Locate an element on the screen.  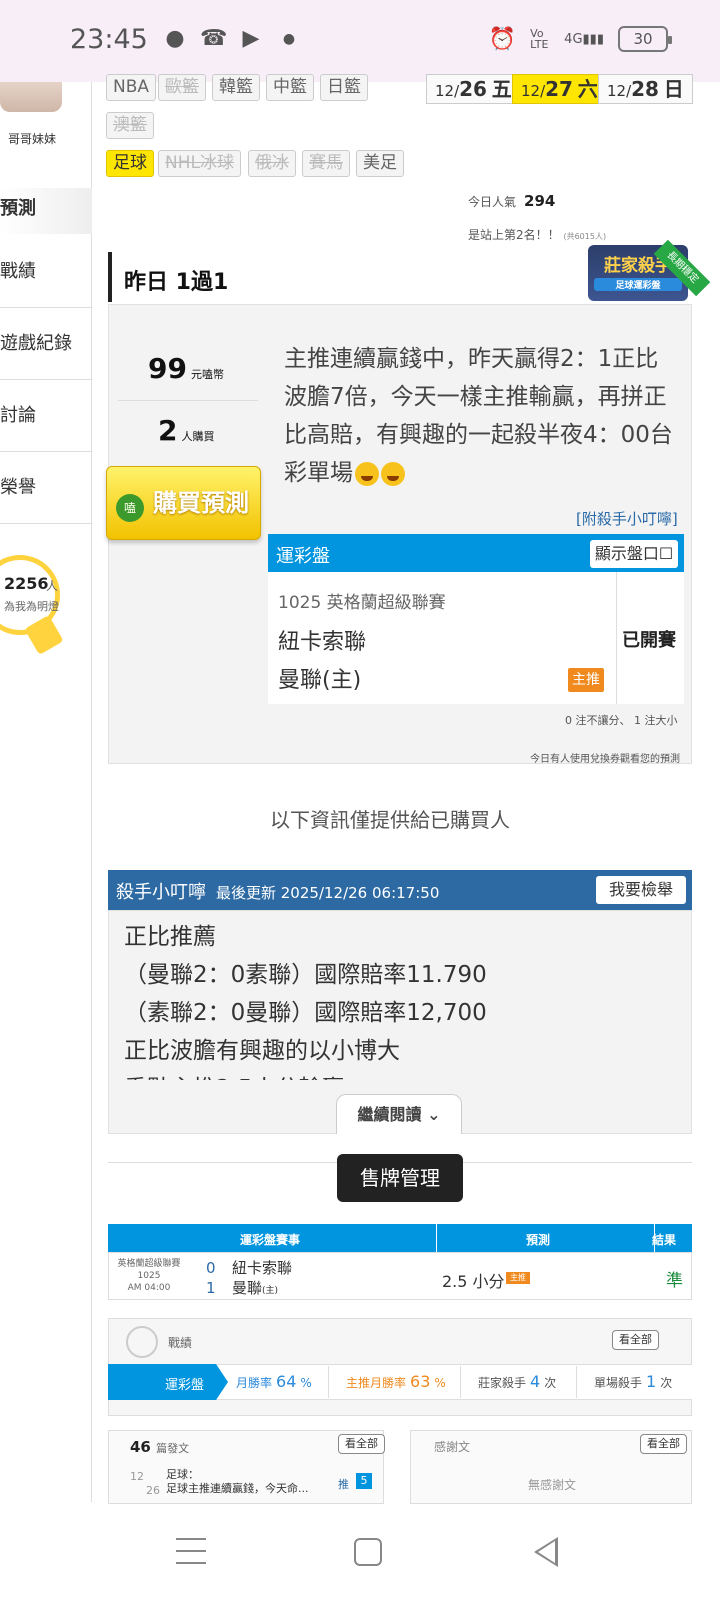
sidebar-item-predict: 預測 is located at coordinates (46, 211).